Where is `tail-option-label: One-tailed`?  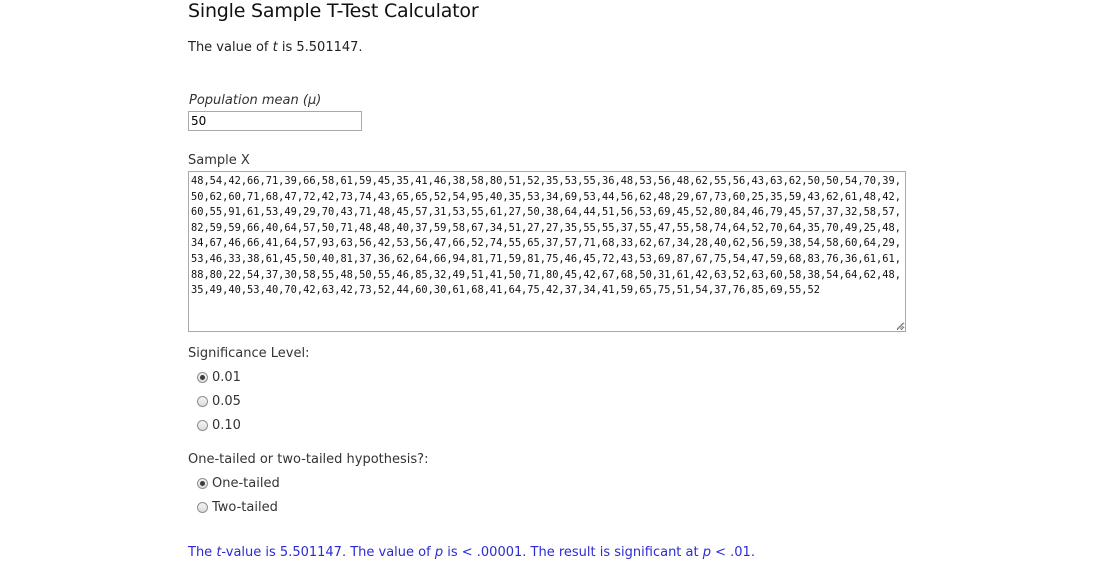 tail-option-label: One-tailed is located at coordinates (246, 483).